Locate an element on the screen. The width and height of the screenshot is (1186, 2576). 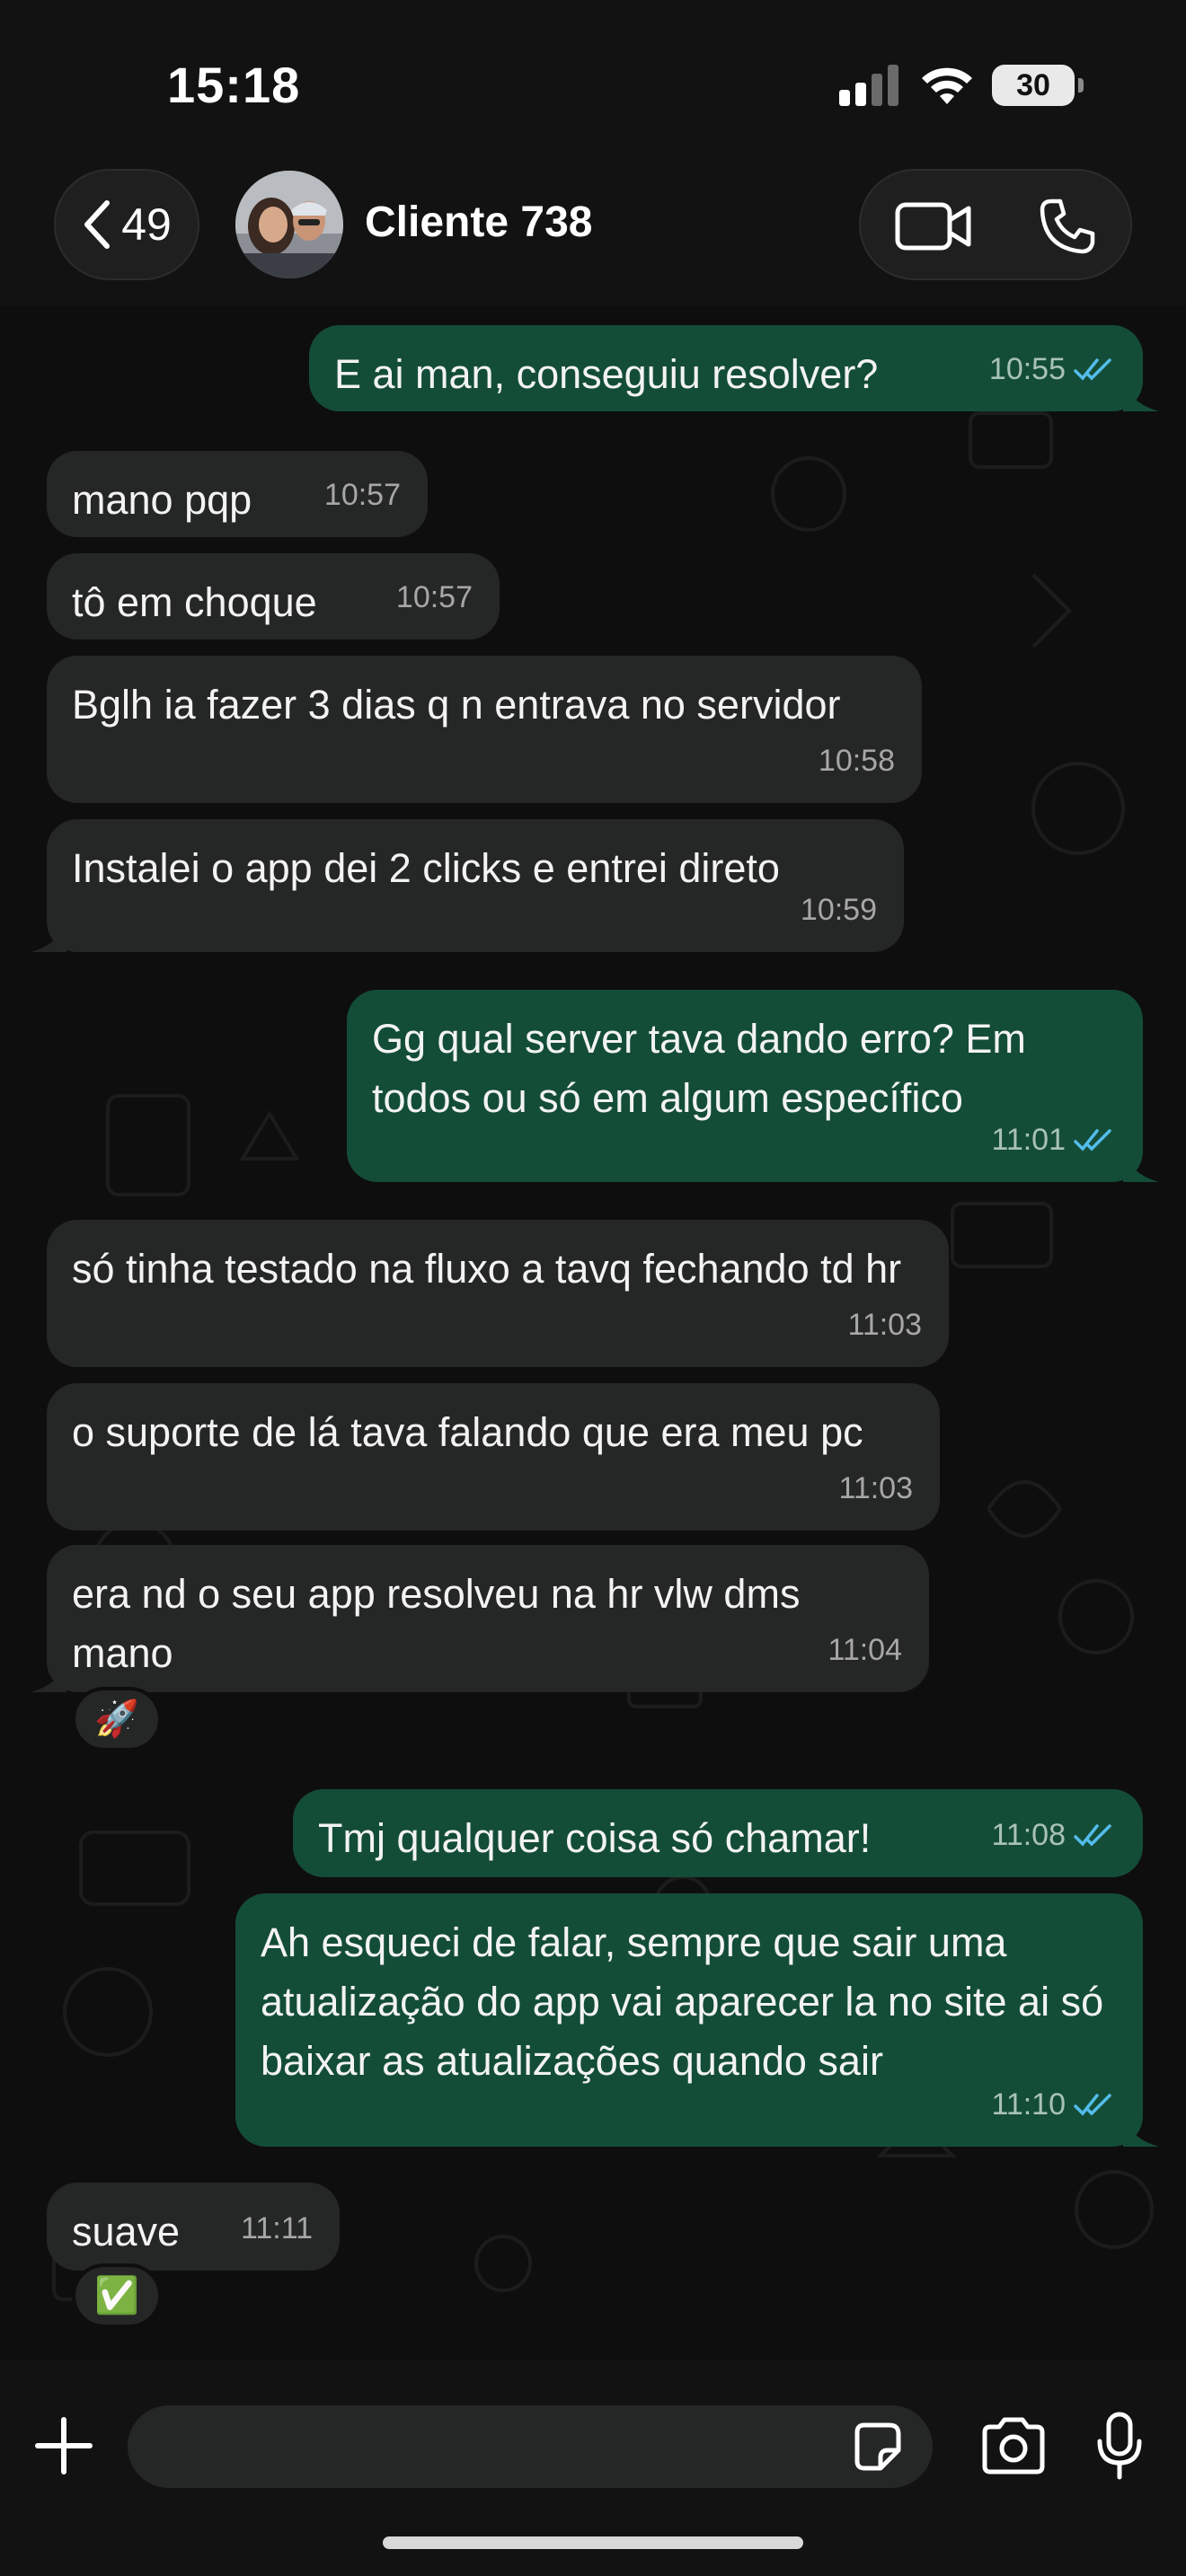
message-meta: 10:55 is located at coordinates (1052, 369).